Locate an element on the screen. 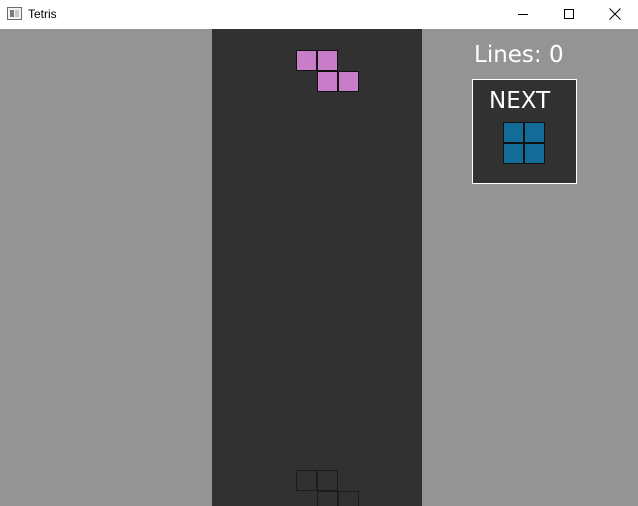  next-piece-panel: NEXT is located at coordinates (524, 131).